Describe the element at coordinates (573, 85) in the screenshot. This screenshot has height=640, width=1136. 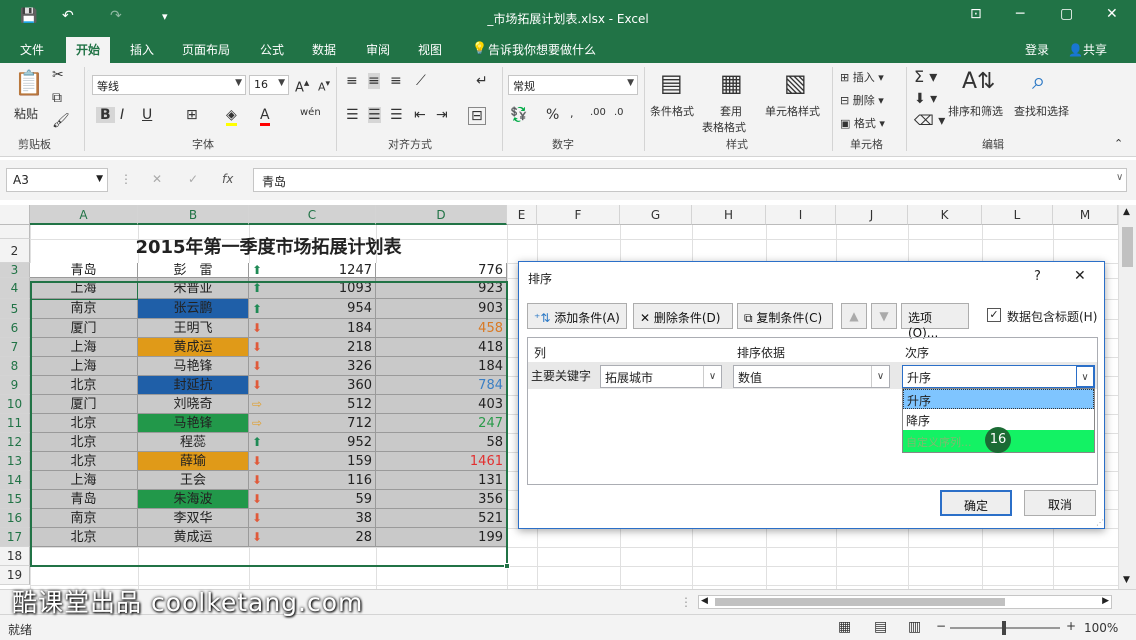
I see `number-format-select: 常规 ▼` at that location.